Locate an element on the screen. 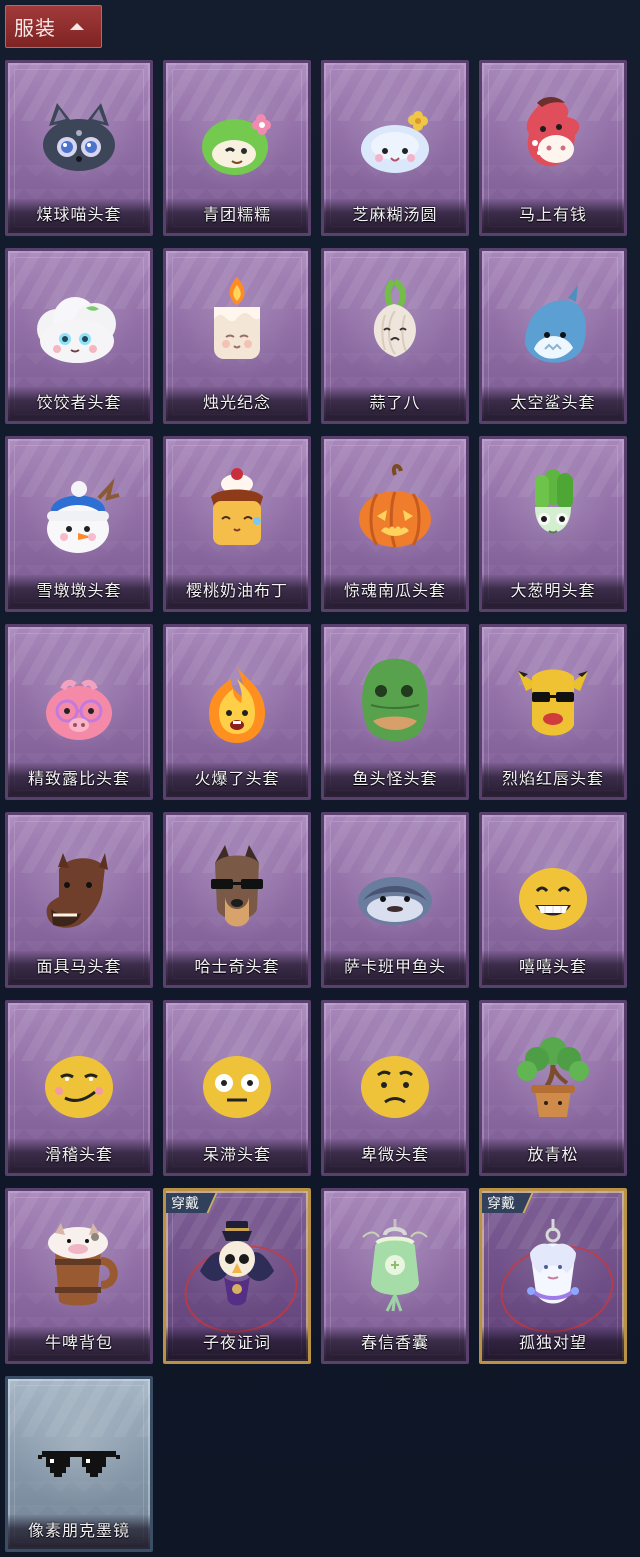 Image resolution: width=640 pixels, height=1557 pixels. costume-label: 嘻嘻头套 is located at coordinates (552, 966).